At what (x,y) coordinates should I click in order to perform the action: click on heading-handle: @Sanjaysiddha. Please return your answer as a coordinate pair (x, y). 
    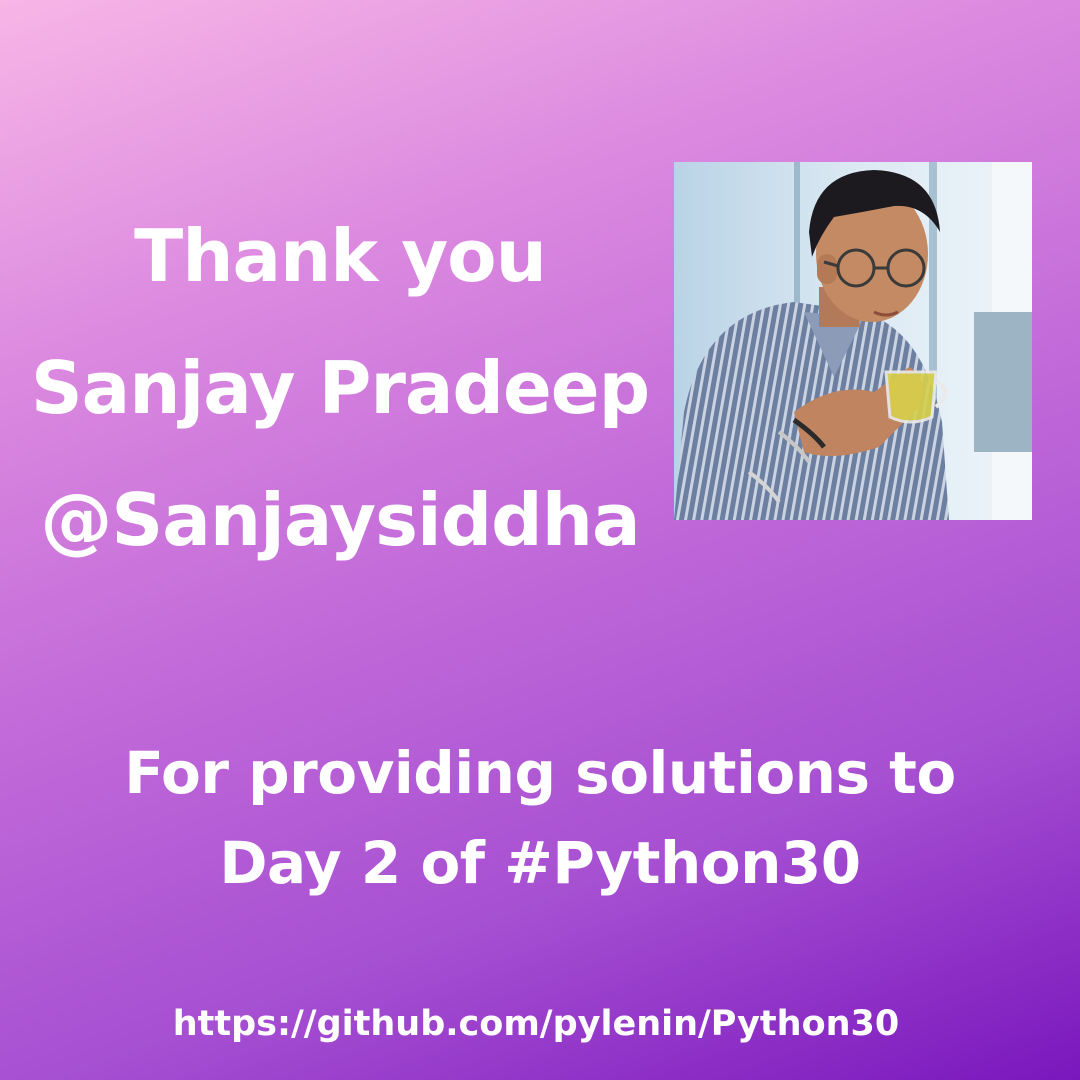
    Looking at the image, I should click on (340, 520).